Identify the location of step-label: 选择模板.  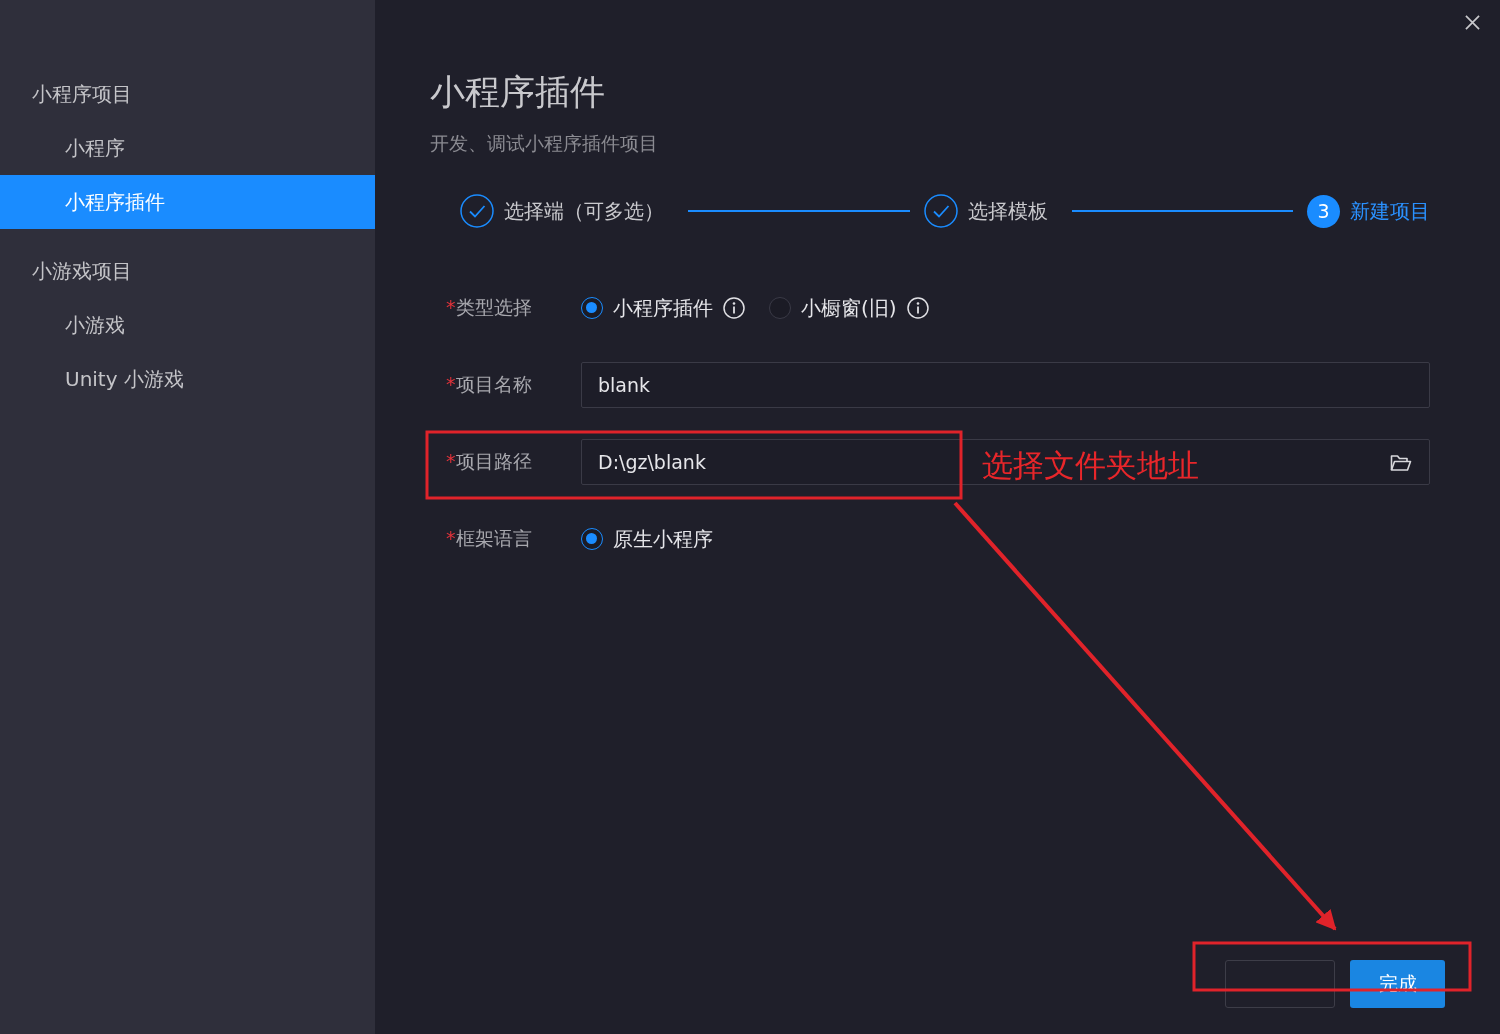
(1007, 211).